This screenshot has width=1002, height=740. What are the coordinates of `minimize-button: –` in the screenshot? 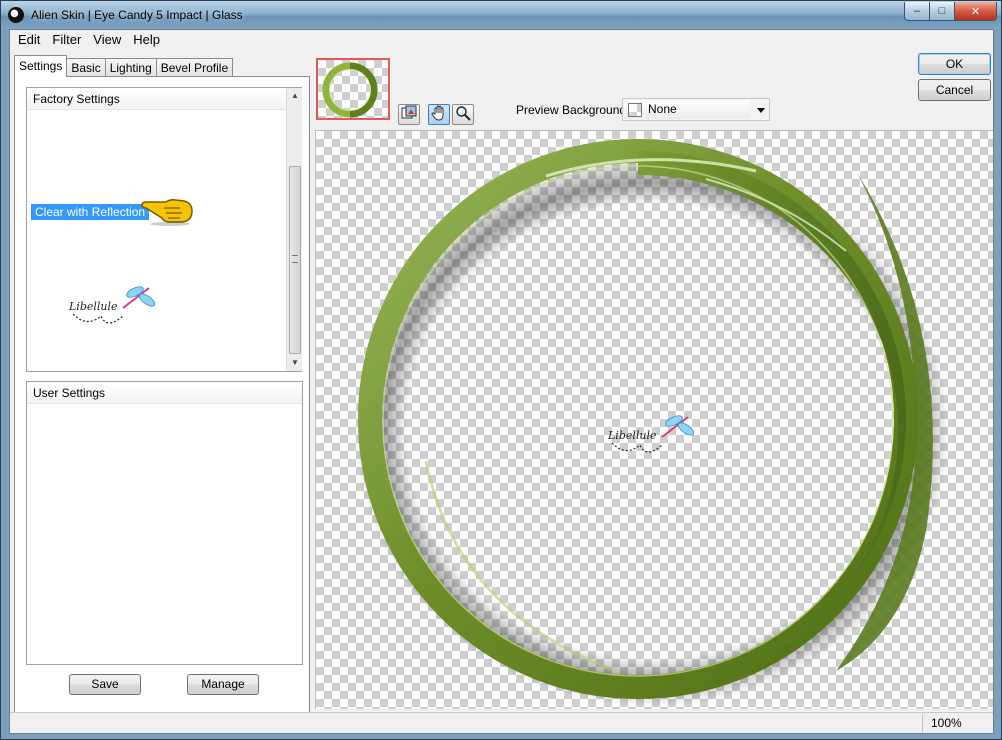 It's located at (917, 11).